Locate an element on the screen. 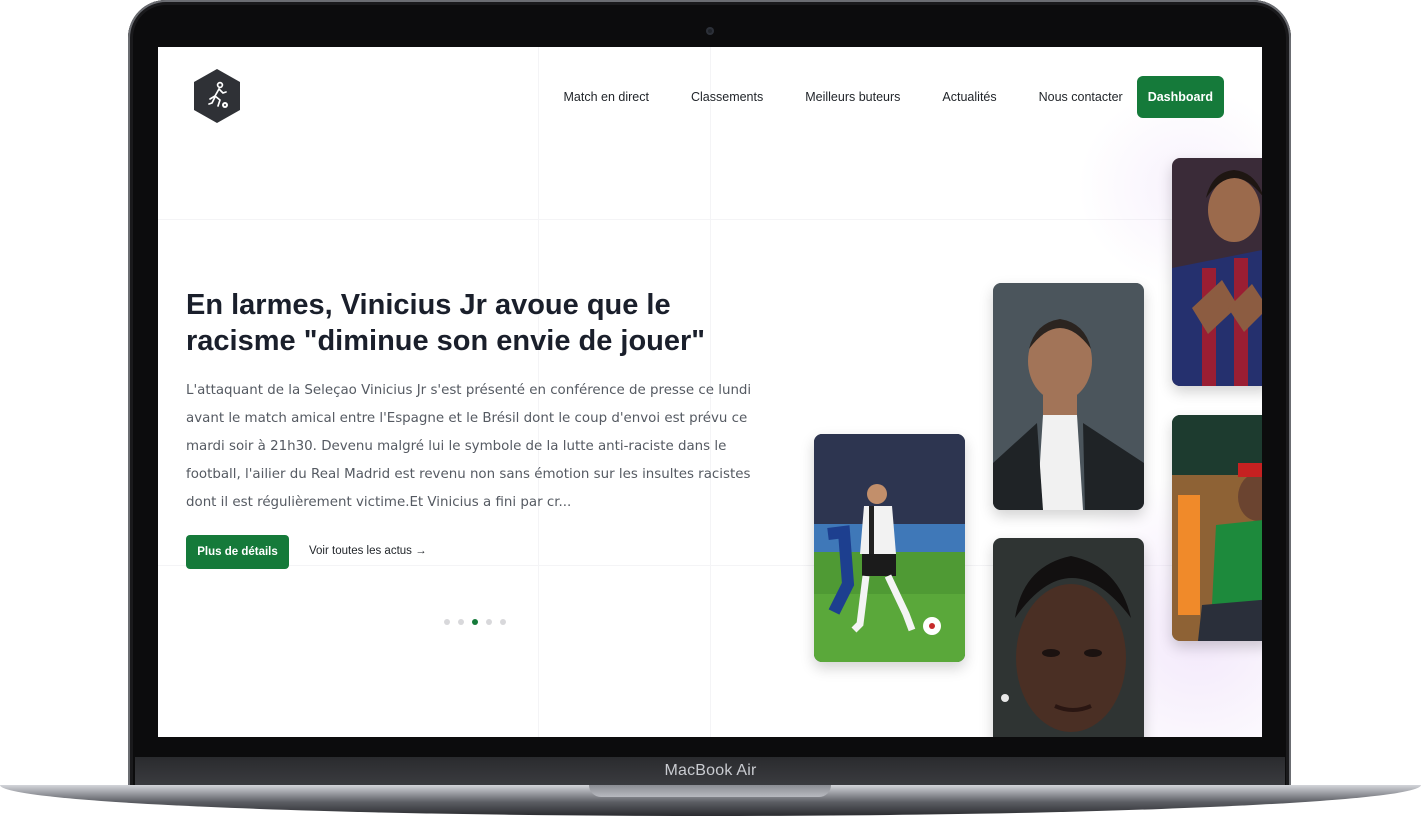 The width and height of the screenshot is (1421, 816). news-photo-match is located at coordinates (889, 548).